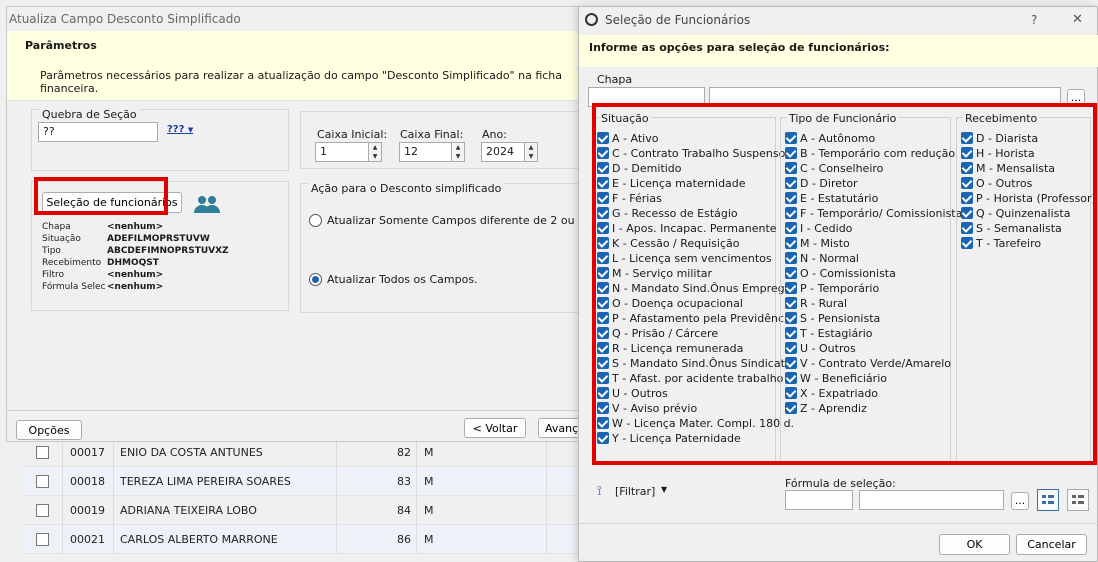 The image size is (1098, 562). I want to click on app-icon, so click(591, 19).